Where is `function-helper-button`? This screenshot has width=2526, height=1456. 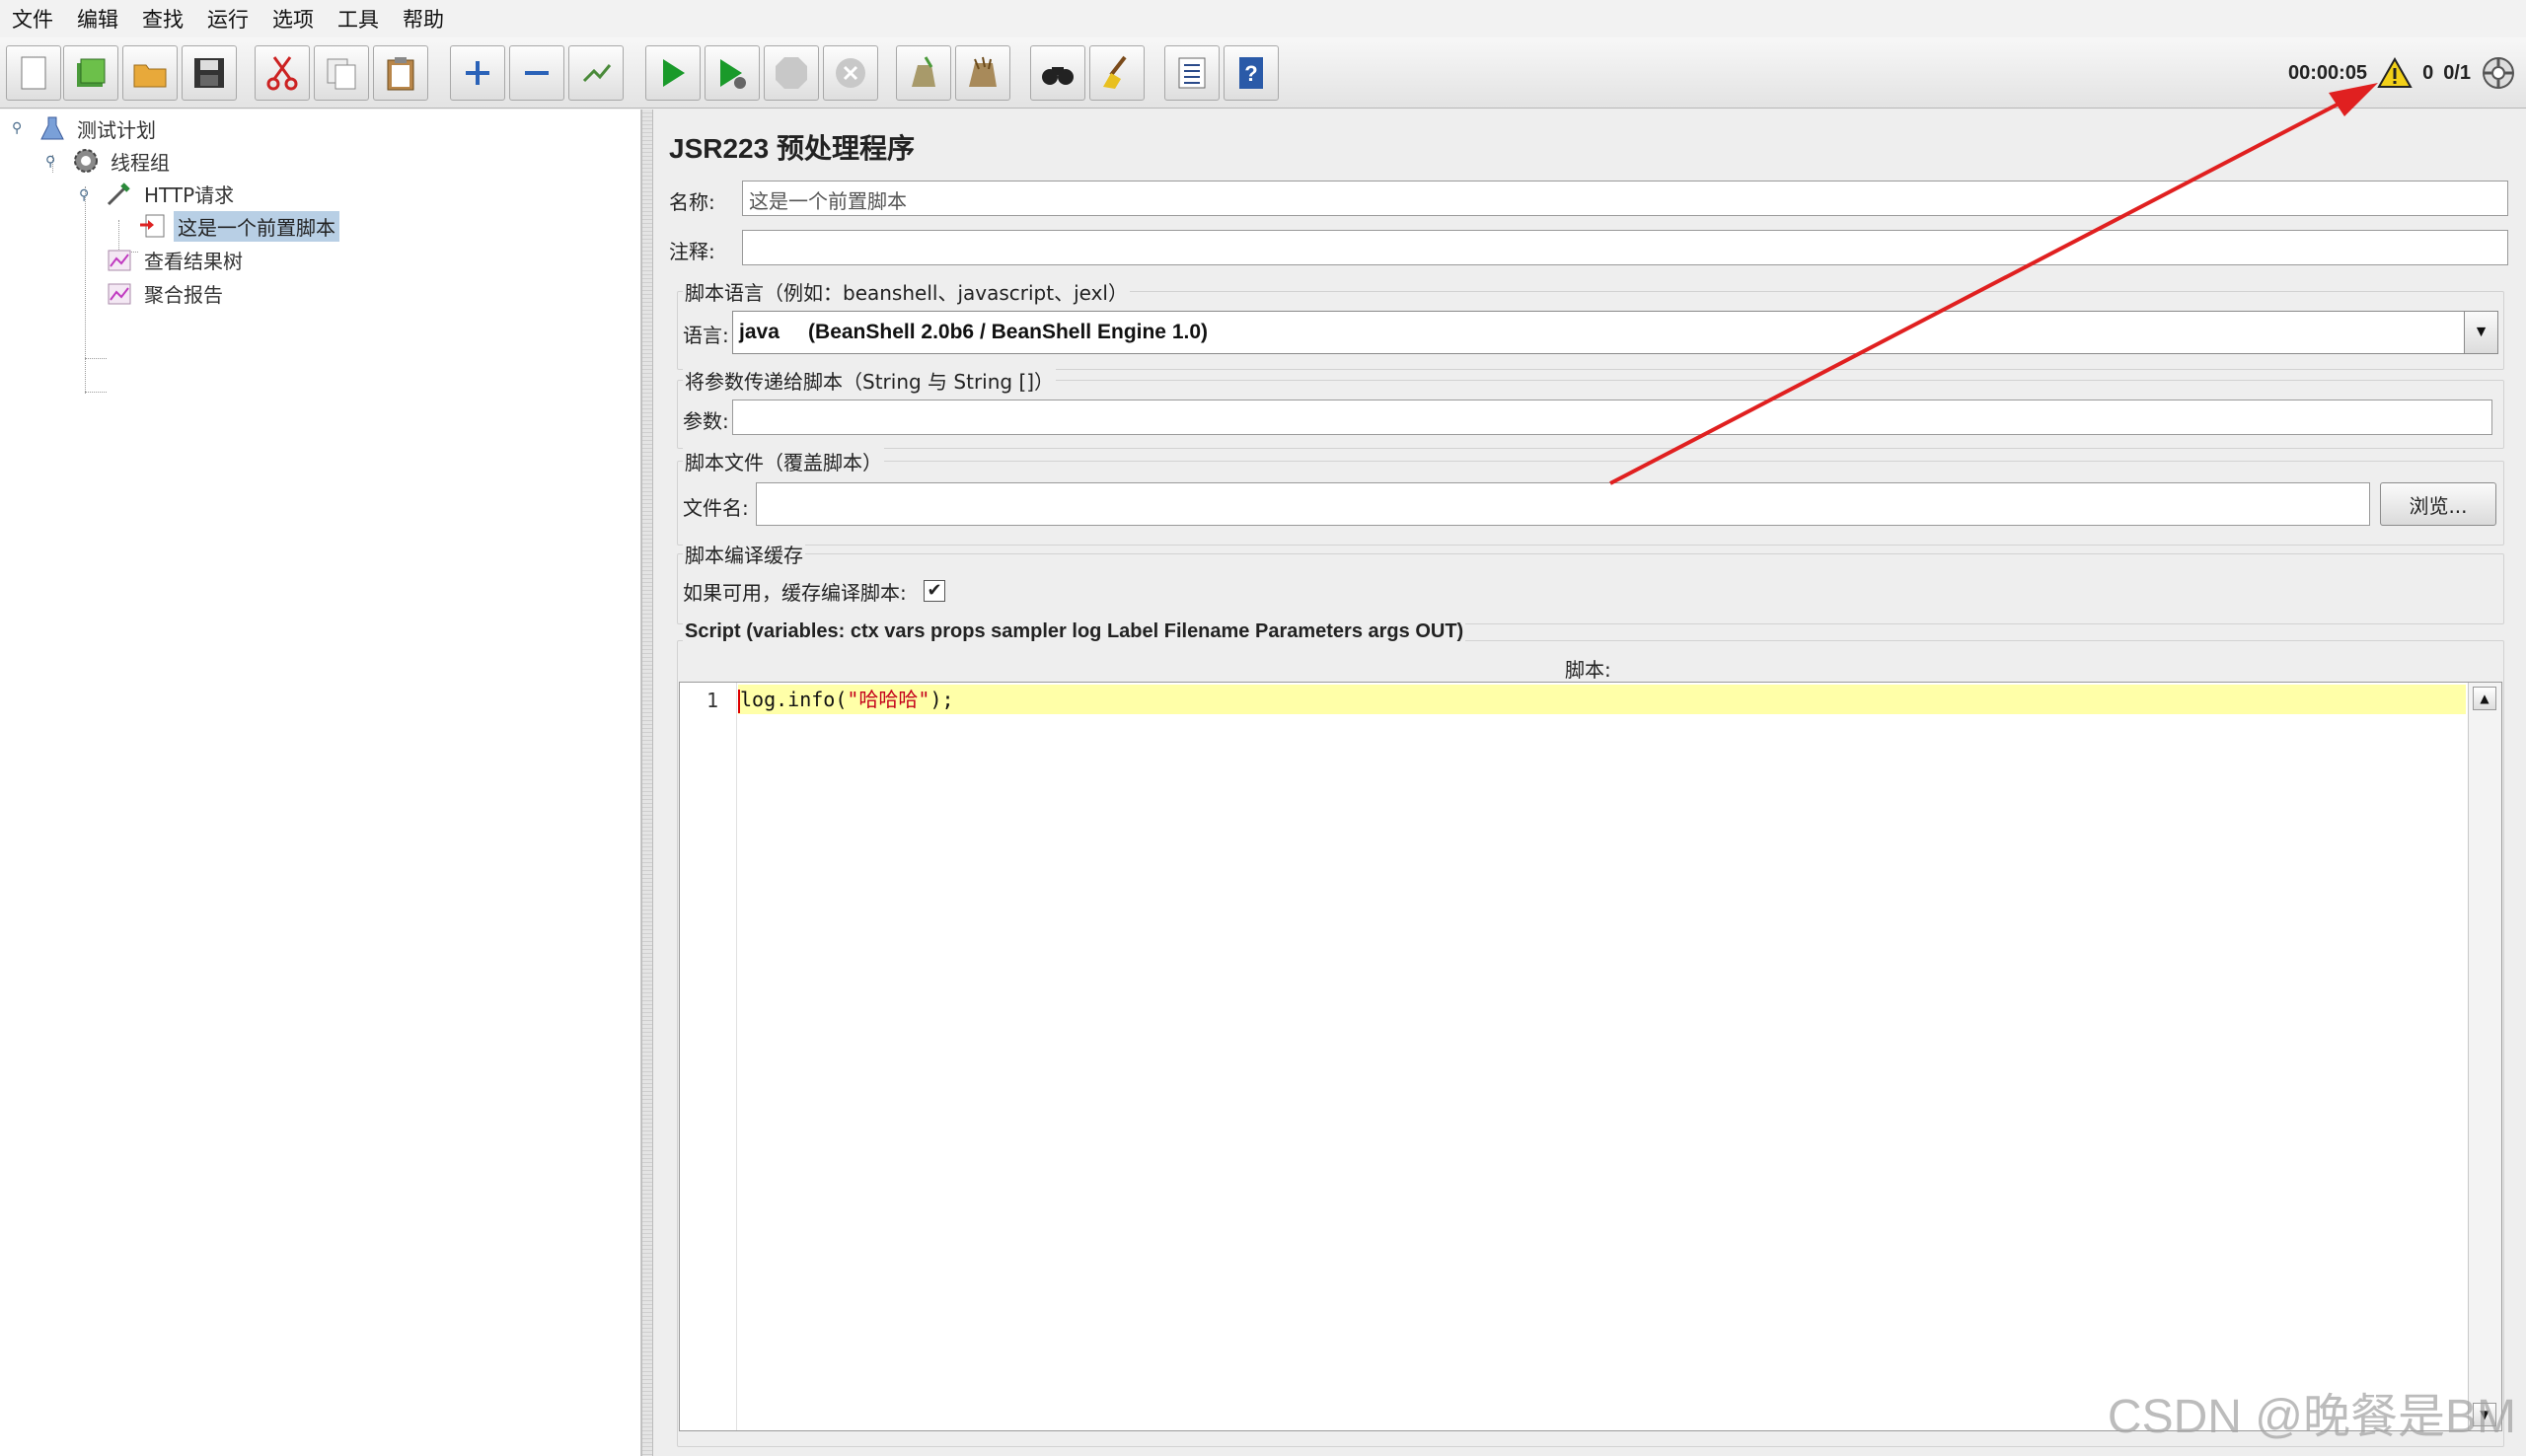
function-helper-button is located at coordinates (1192, 73).